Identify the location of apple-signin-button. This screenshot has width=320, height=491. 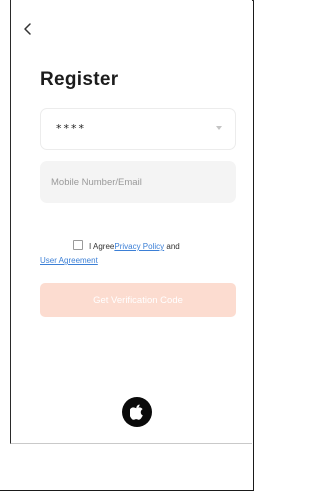
(137, 412).